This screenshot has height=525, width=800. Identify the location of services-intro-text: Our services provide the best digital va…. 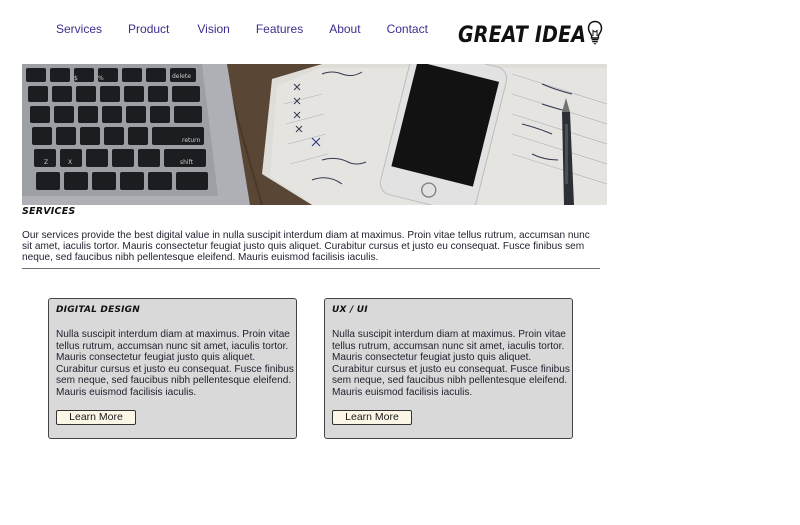
(306, 246).